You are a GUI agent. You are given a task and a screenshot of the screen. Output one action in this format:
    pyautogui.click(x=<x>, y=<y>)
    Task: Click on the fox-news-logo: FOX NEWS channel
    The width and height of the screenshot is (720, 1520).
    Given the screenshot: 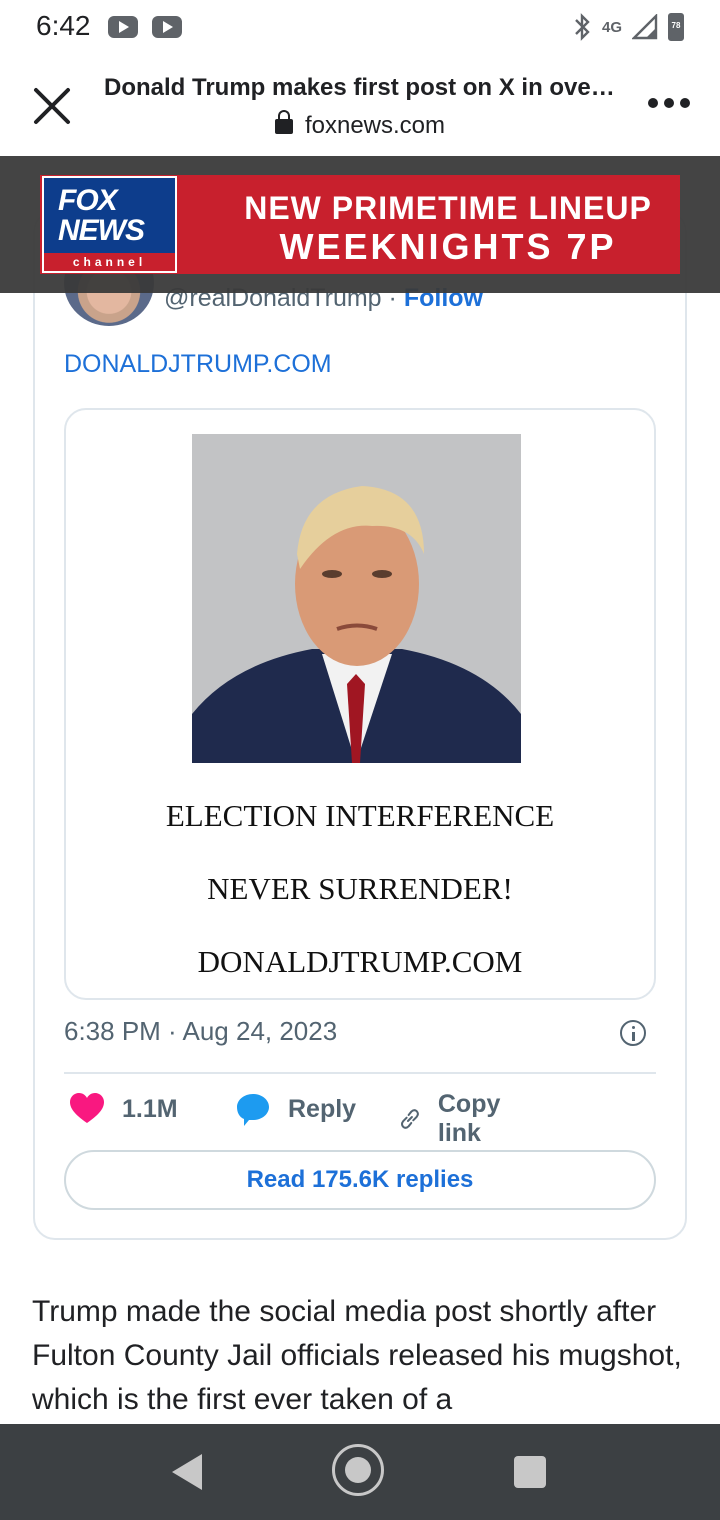 What is the action you would take?
    pyautogui.click(x=109, y=224)
    